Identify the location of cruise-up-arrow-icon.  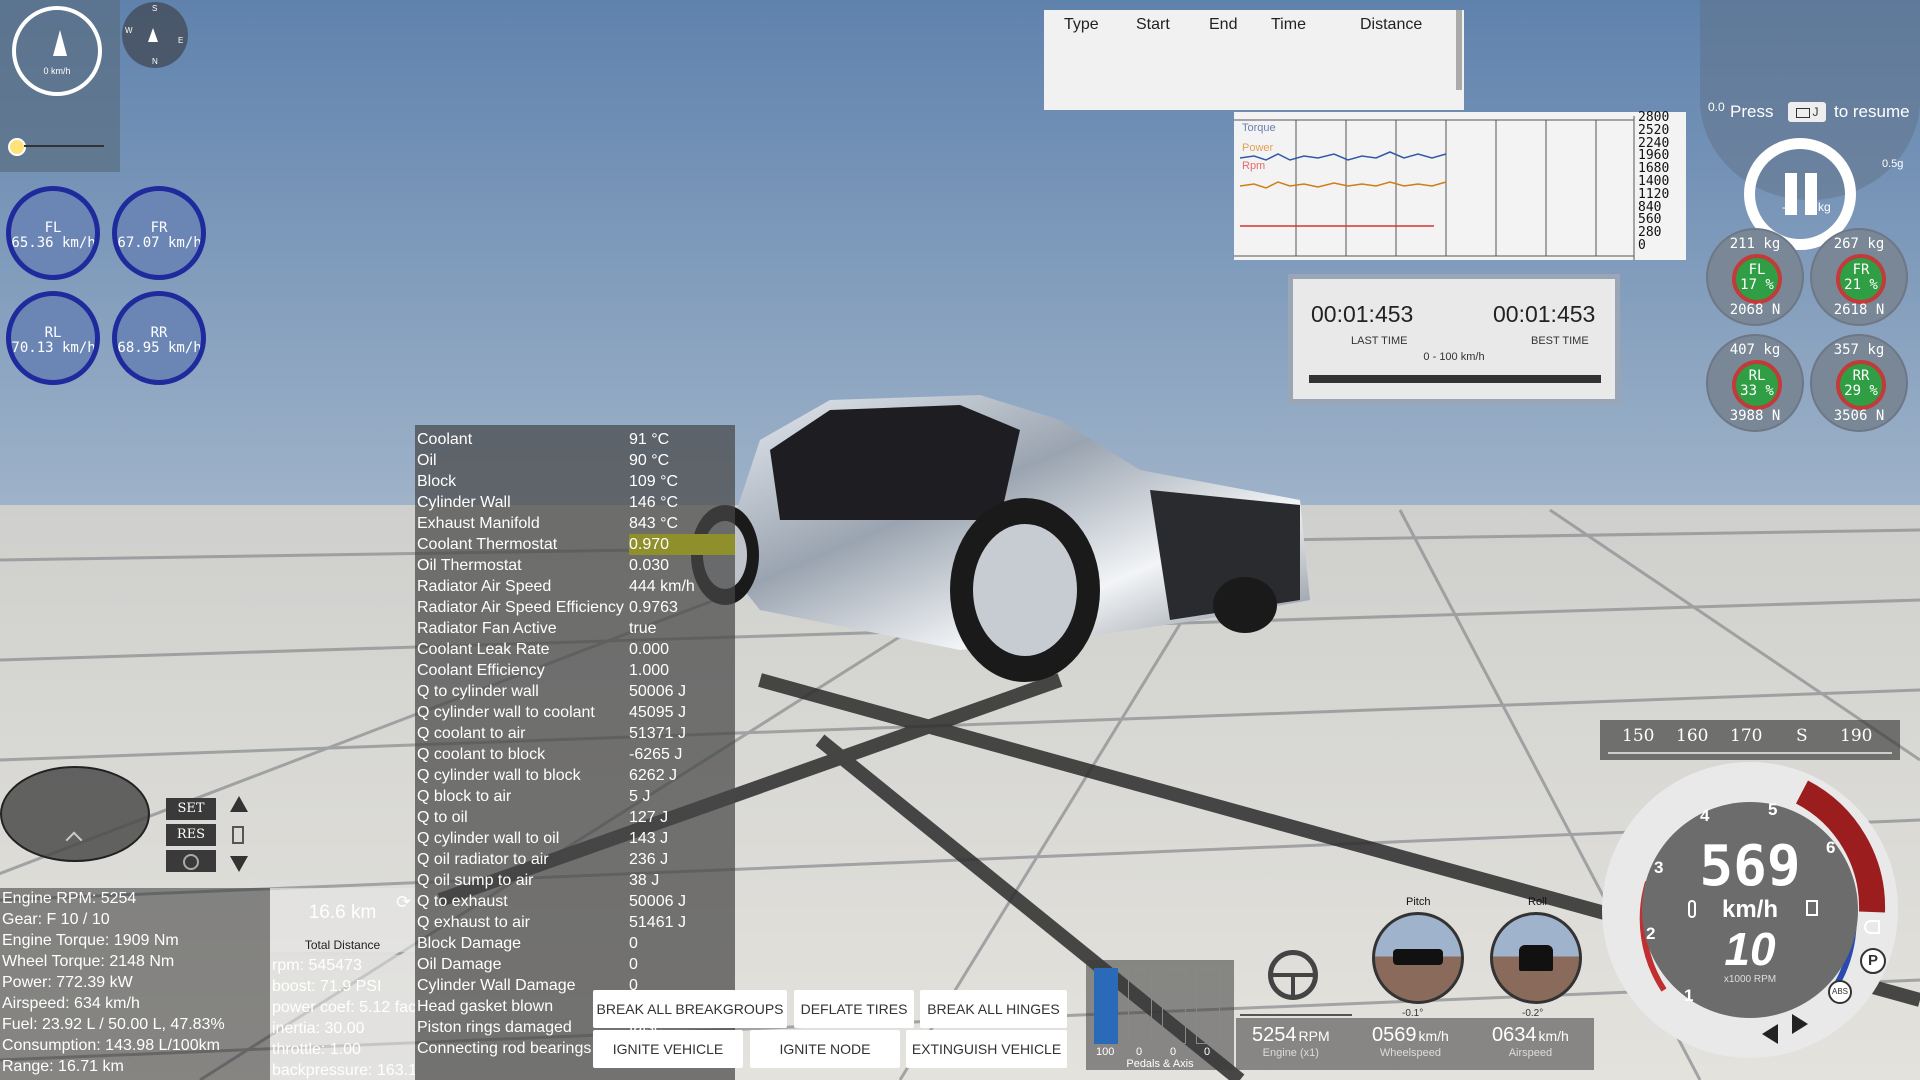
(239, 804).